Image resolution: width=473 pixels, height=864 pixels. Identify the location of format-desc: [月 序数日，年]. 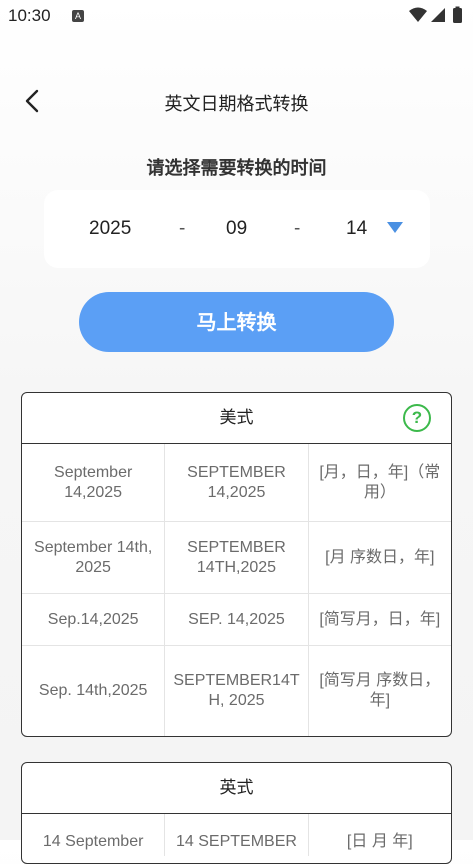
(380, 557).